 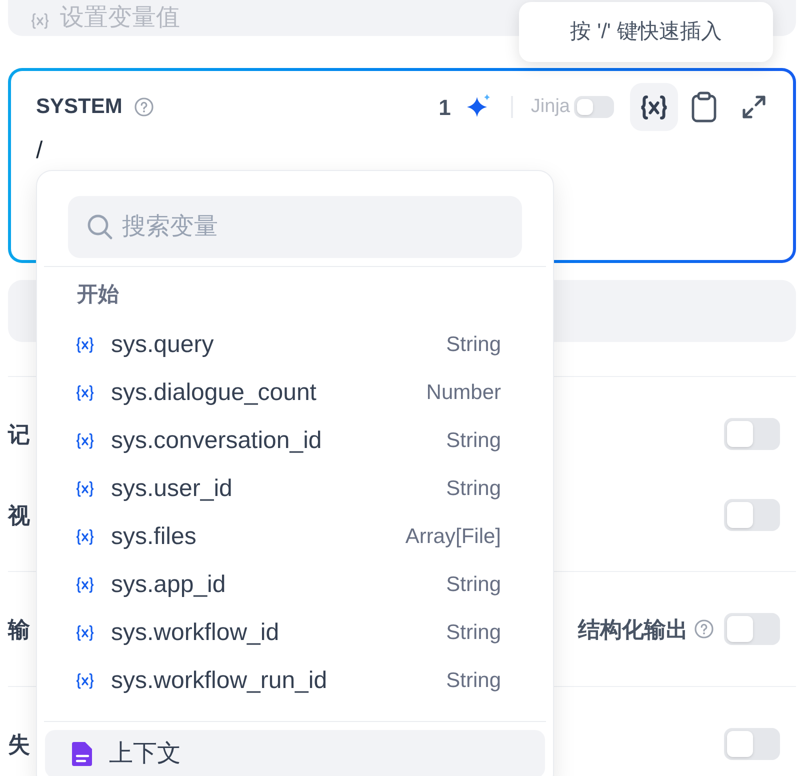 What do you see at coordinates (79, 107) in the screenshot?
I see `editor-title: SYSTEM` at bounding box center [79, 107].